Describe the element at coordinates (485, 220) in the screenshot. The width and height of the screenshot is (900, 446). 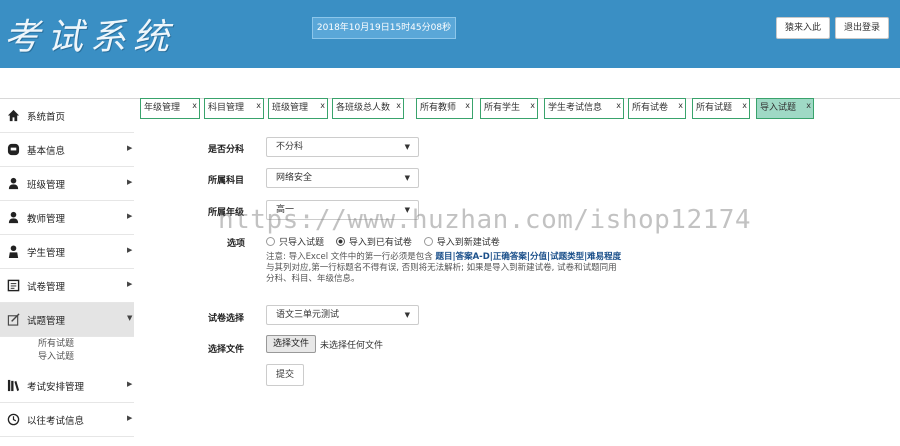
I see `watermark: https://www.huzhan.com/ishop12174` at that location.